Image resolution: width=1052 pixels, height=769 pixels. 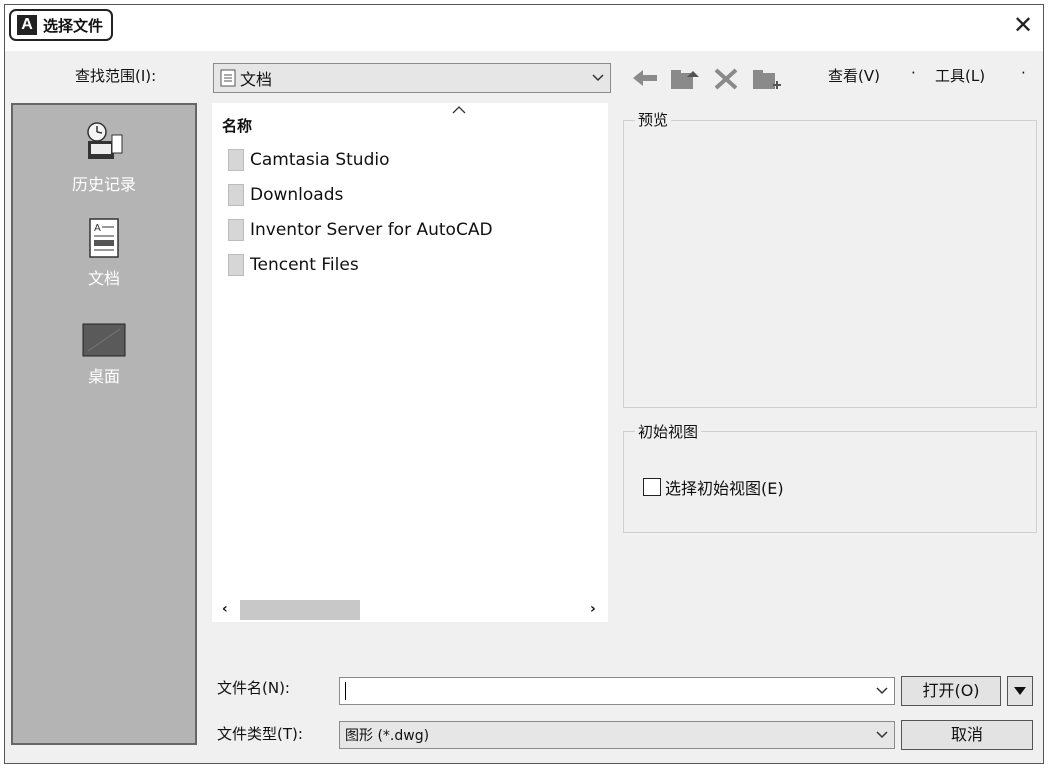 What do you see at coordinates (103, 184) in the screenshot?
I see `place-label-history: 历史记录` at bounding box center [103, 184].